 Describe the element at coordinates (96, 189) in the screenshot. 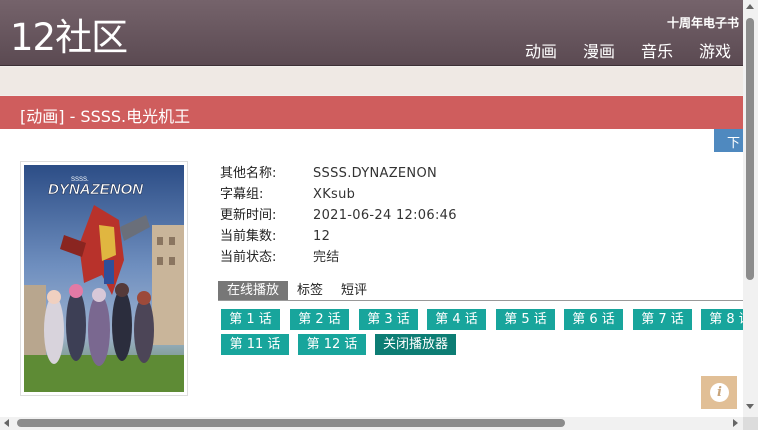

I see `poster-logo-text: DYNAZENON` at that location.